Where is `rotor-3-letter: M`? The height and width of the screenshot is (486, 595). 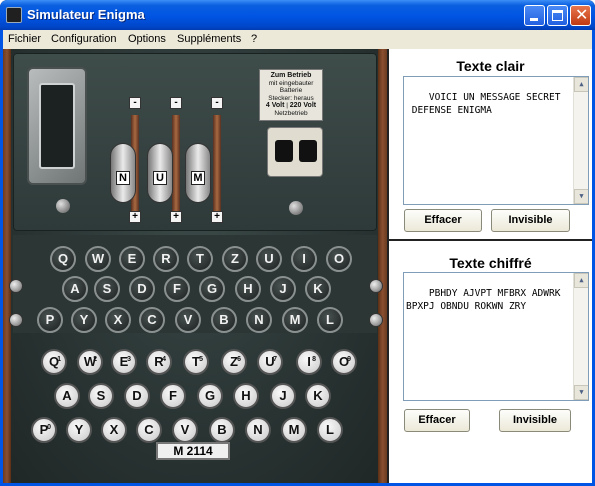
rotor-3-letter: M is located at coordinates (198, 178).